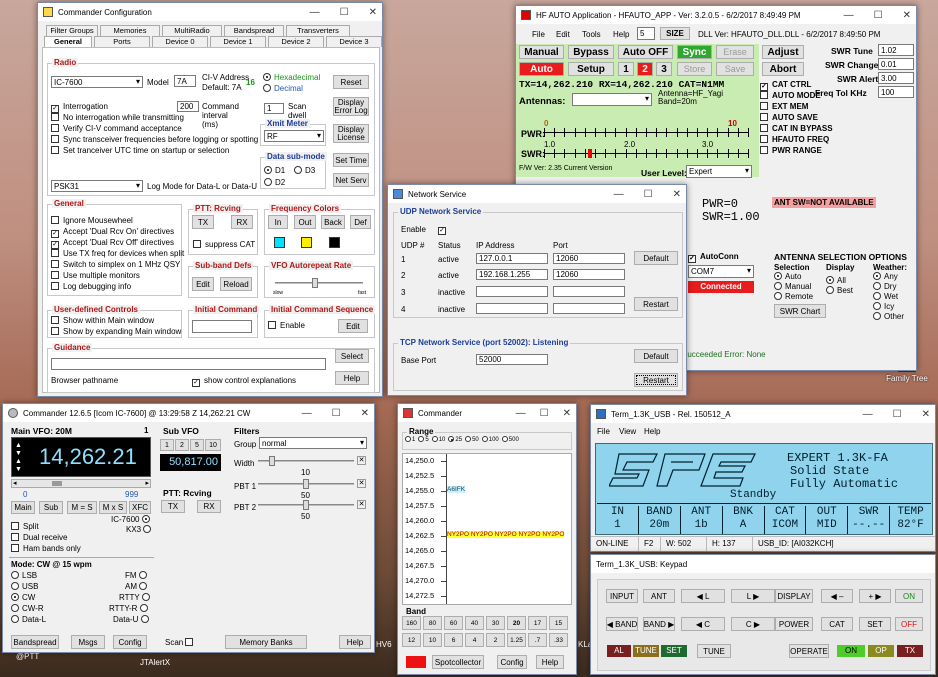  I want to click on step-1-button: 1, so click(167, 445).